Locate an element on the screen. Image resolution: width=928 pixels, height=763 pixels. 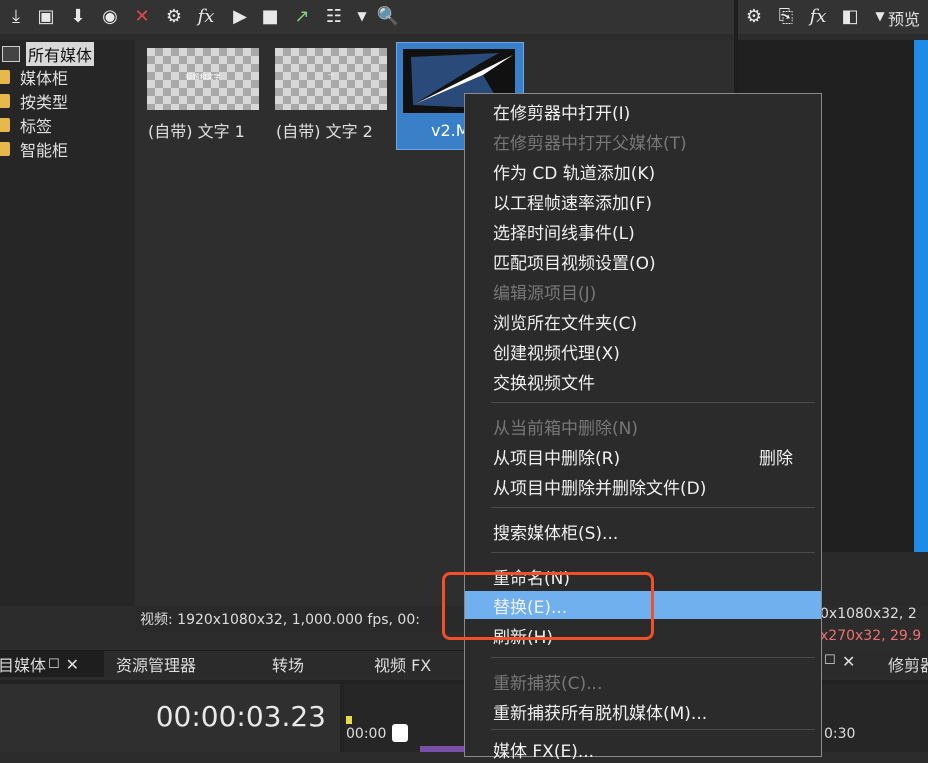
views-icon: ☷ is located at coordinates (334, 16).